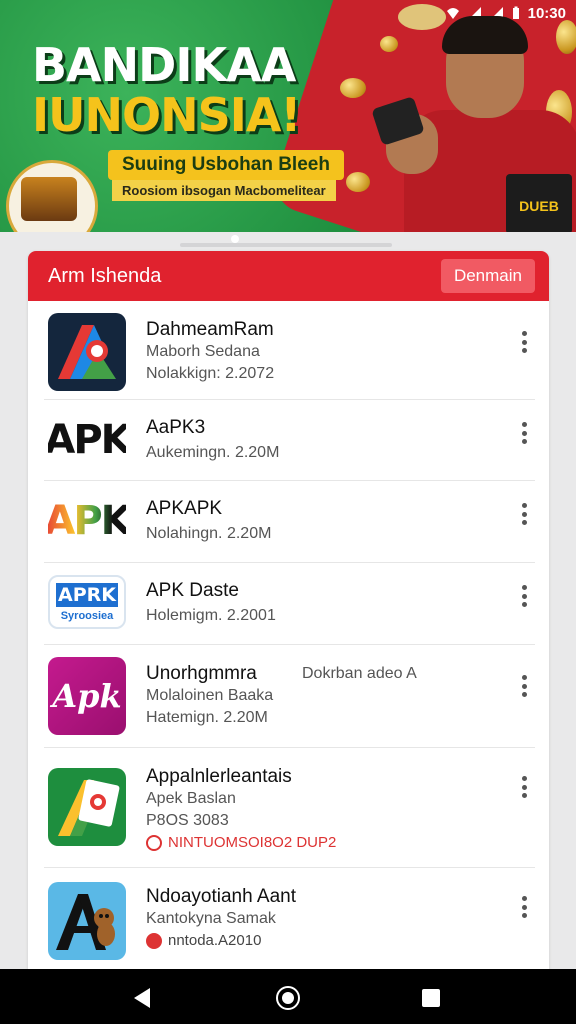  I want to click on banner-headline-line1: BANDIKAA, so click(164, 65).